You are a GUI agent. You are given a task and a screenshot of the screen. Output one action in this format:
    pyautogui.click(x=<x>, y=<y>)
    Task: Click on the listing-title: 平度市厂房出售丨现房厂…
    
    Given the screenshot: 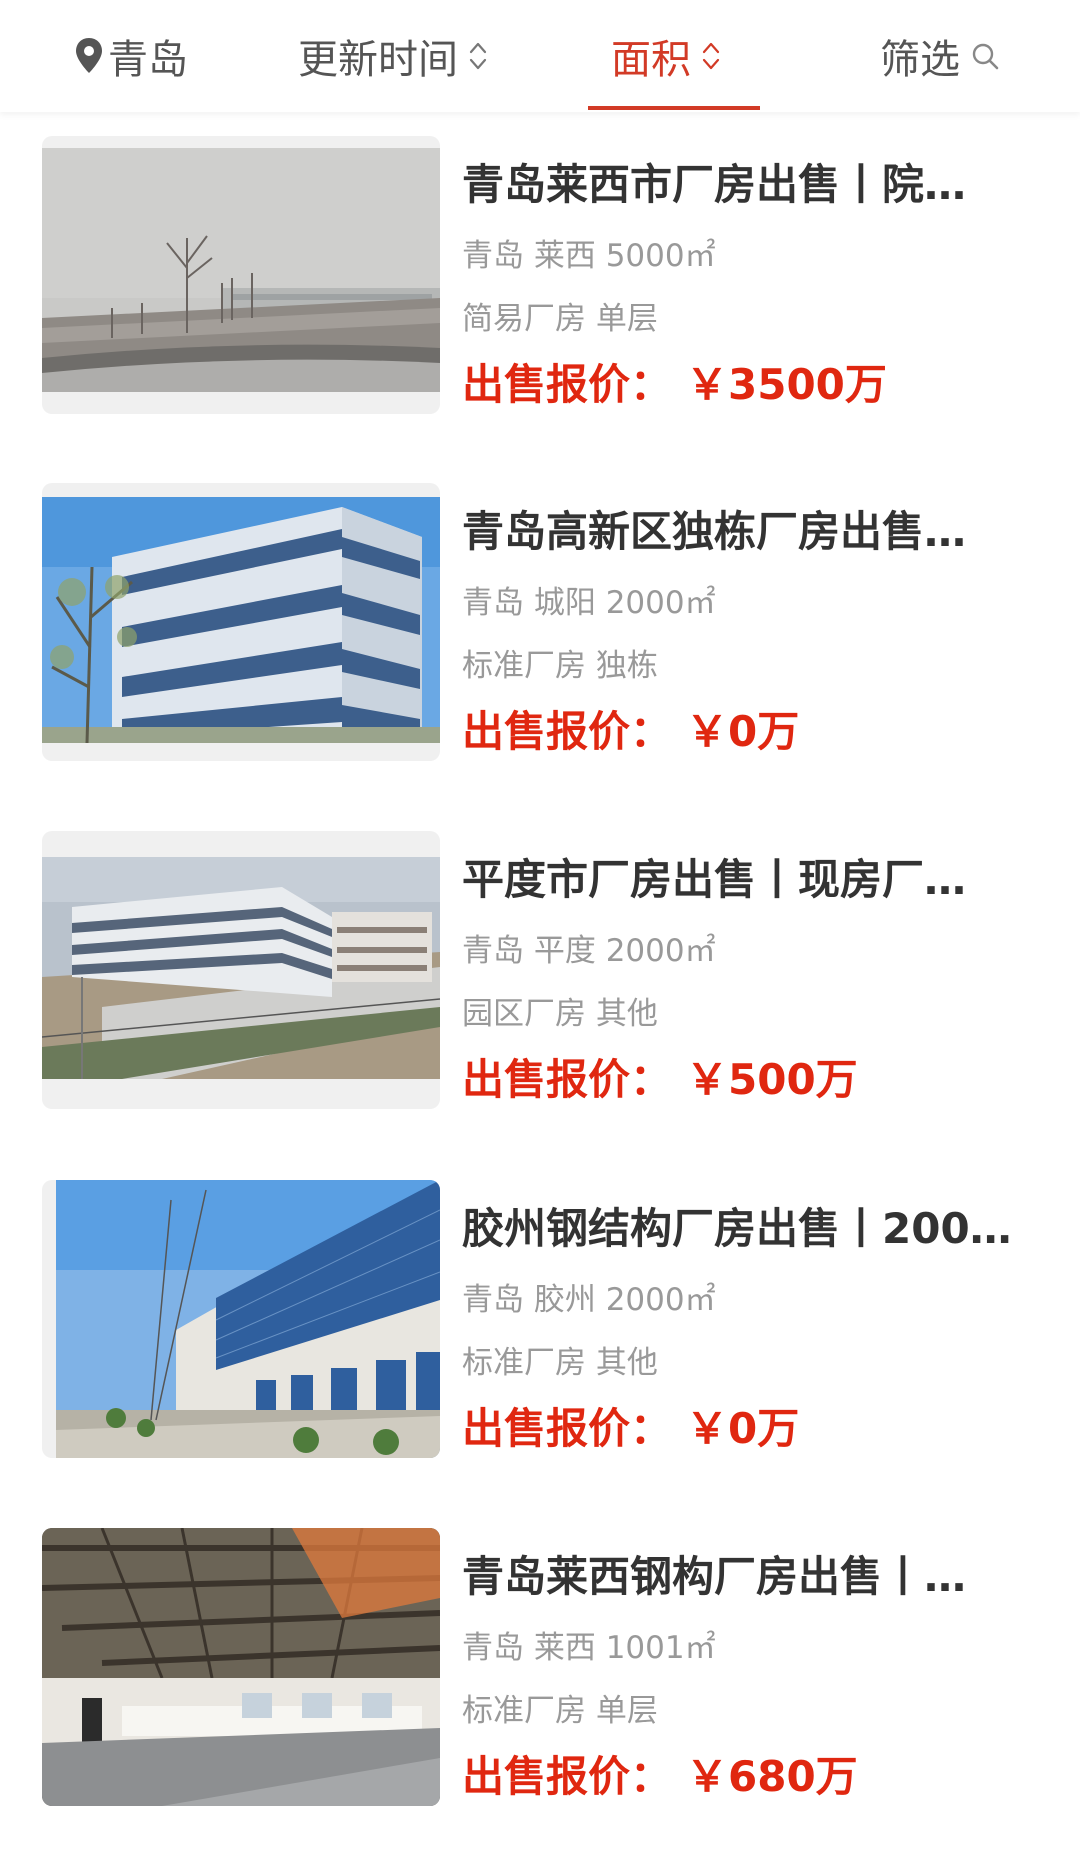 What is the action you would take?
    pyautogui.click(x=747, y=880)
    